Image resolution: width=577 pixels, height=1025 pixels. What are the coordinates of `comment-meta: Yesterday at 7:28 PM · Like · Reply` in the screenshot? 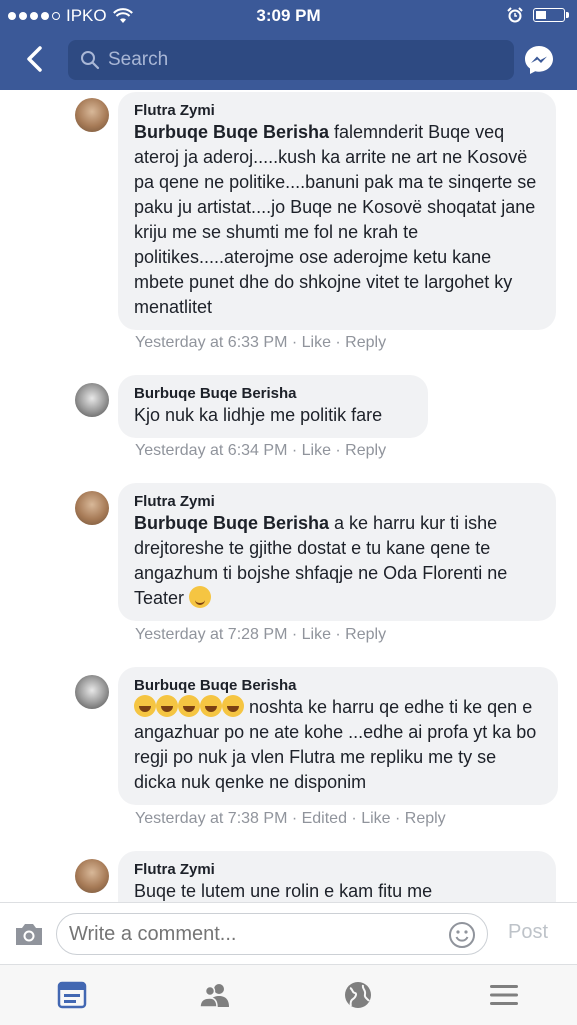 It's located at (260, 635).